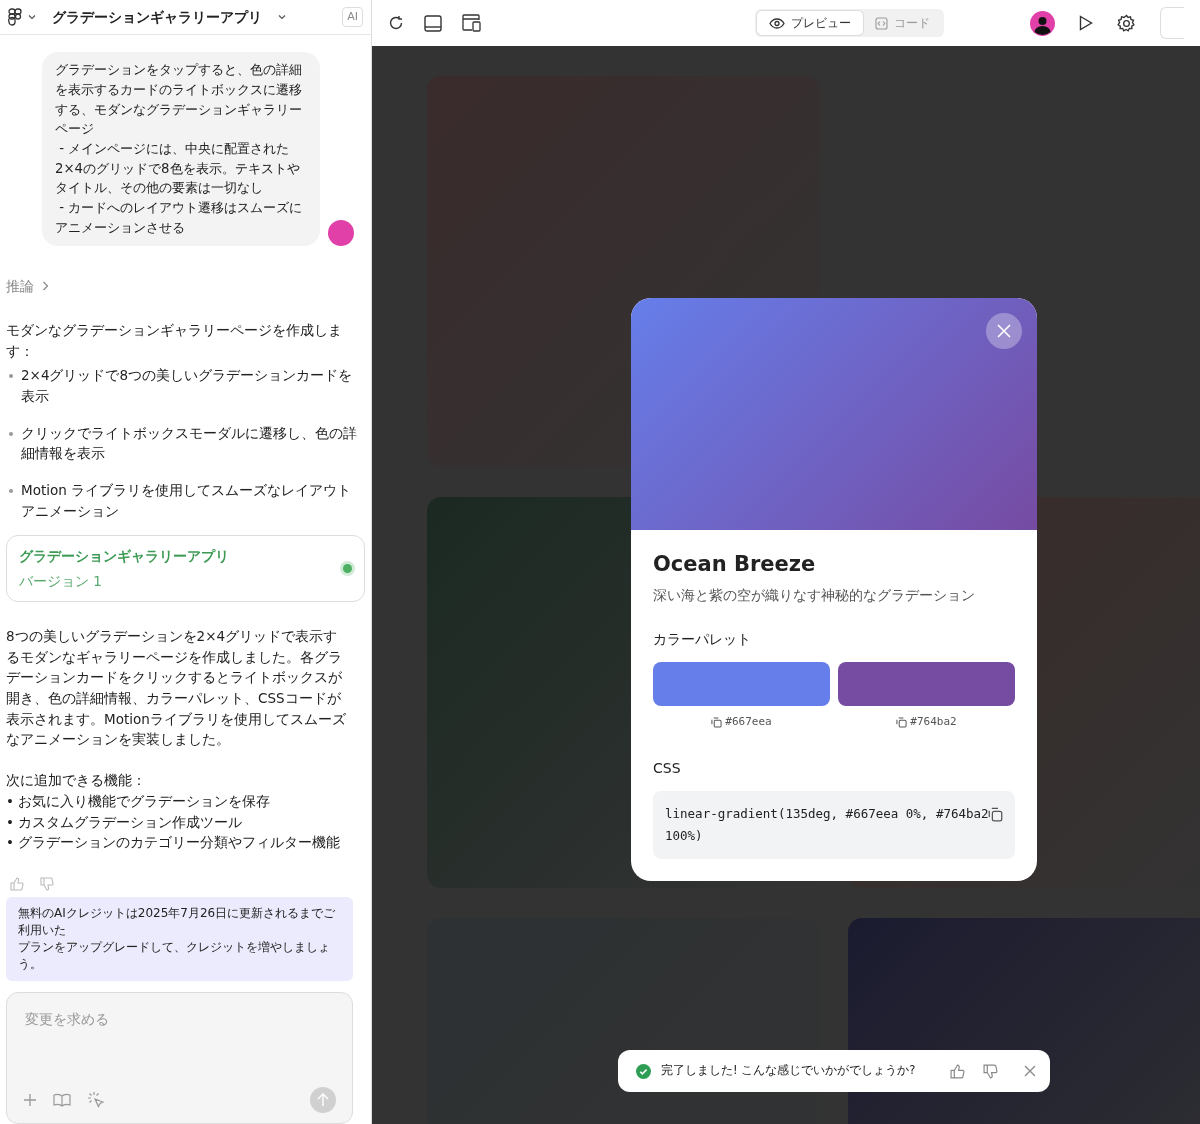  What do you see at coordinates (643, 1071) in the screenshot?
I see `check-icon` at bounding box center [643, 1071].